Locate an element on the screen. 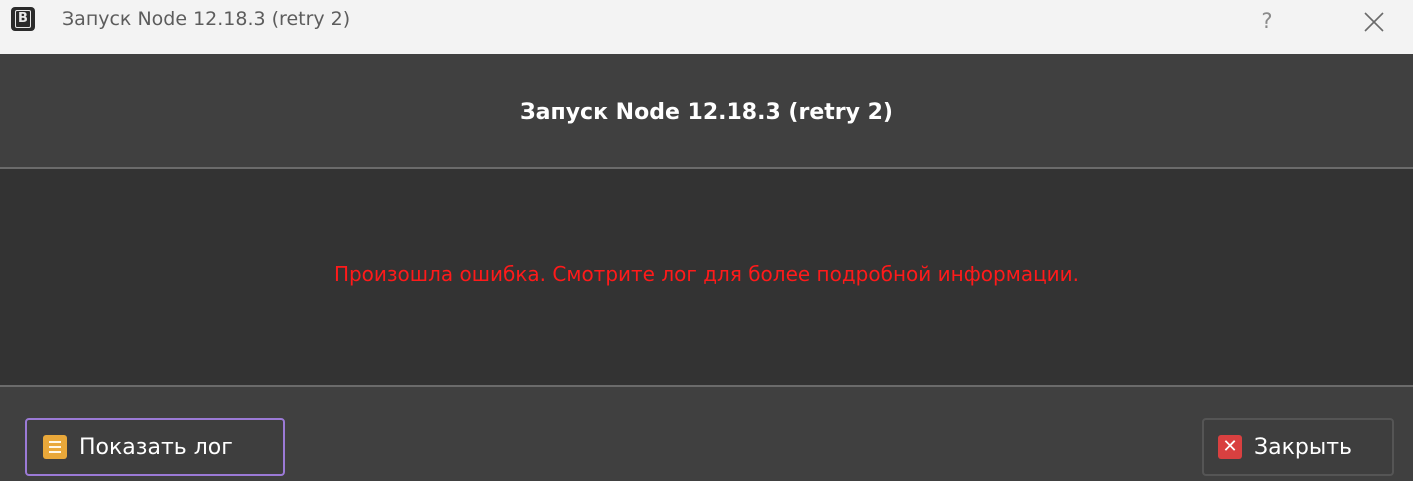 The image size is (1413, 481). show-log-label: Показать лог is located at coordinates (156, 447).